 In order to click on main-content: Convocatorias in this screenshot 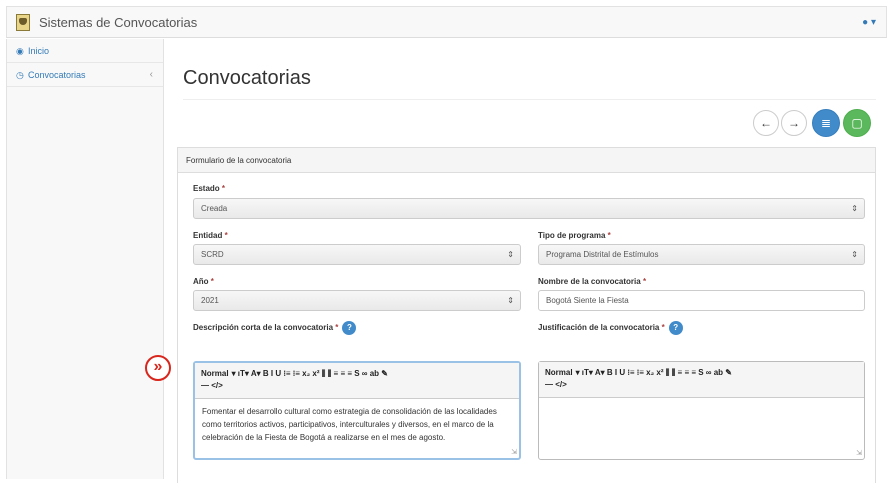, I will do `click(528, 69)`.